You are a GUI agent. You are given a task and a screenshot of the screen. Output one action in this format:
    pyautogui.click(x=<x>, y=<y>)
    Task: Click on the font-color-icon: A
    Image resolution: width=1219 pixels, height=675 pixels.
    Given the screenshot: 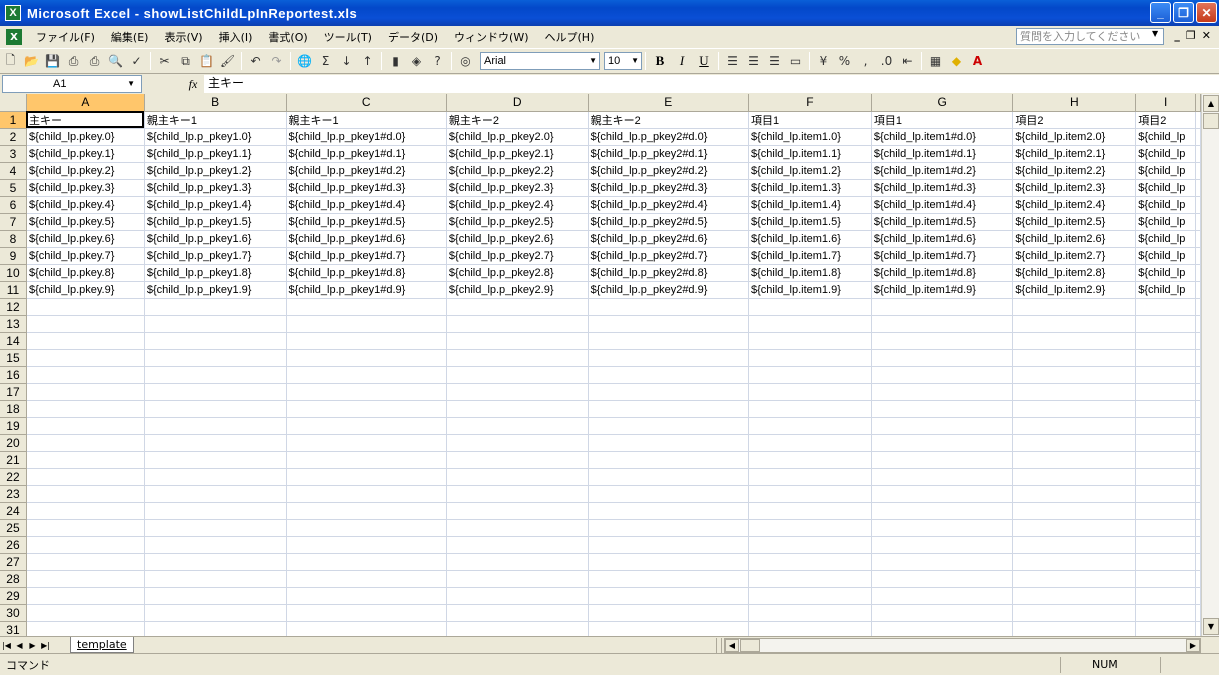 What is the action you would take?
    pyautogui.click(x=977, y=61)
    